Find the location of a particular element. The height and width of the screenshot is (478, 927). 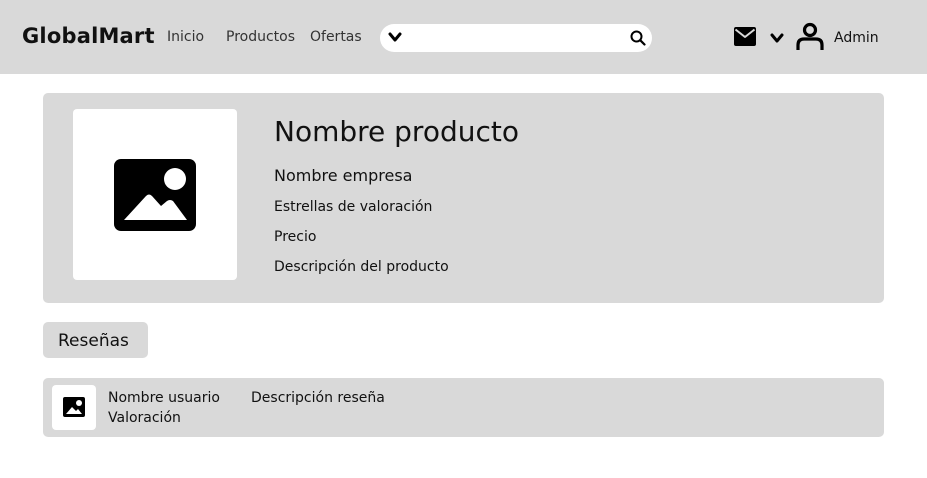

review-rating: Valoración is located at coordinates (144, 418).